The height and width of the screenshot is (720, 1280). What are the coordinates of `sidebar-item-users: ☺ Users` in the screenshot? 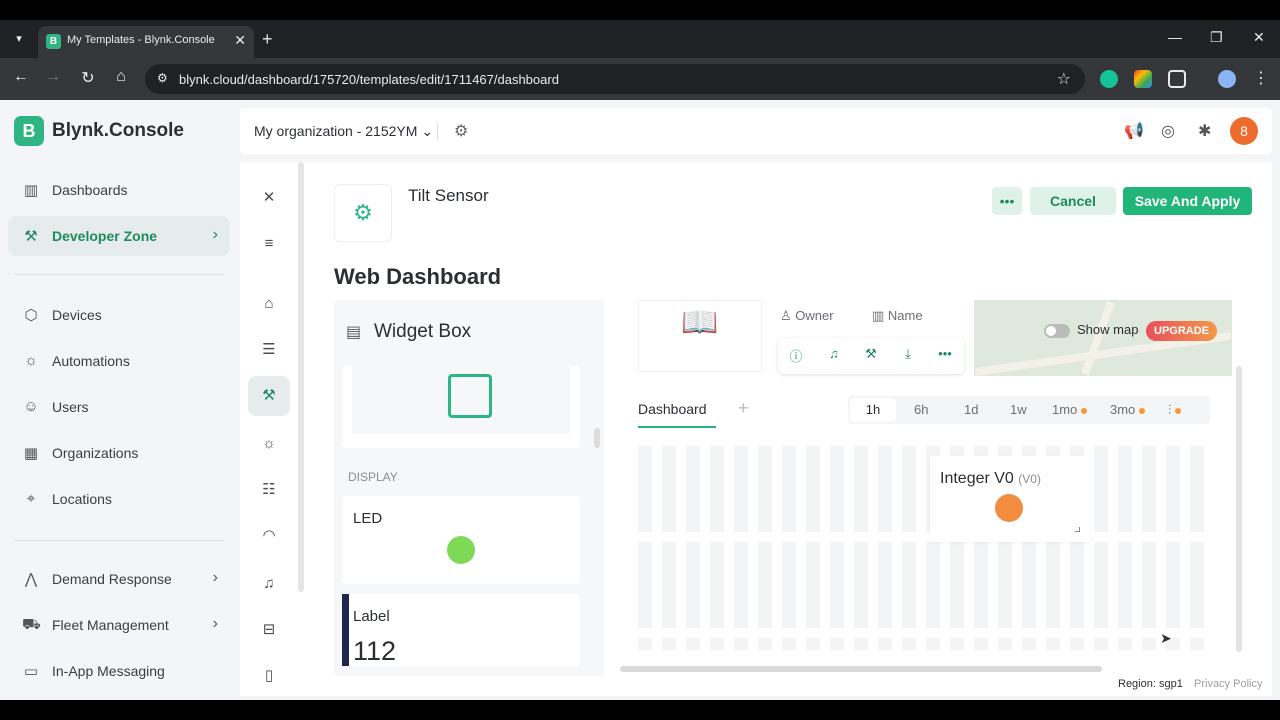 It's located at (119, 407).